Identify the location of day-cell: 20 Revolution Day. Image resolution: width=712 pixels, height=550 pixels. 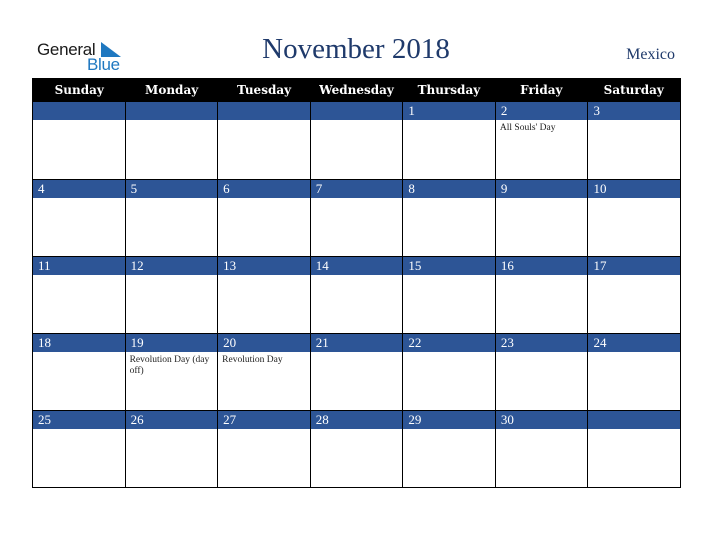
(263, 372).